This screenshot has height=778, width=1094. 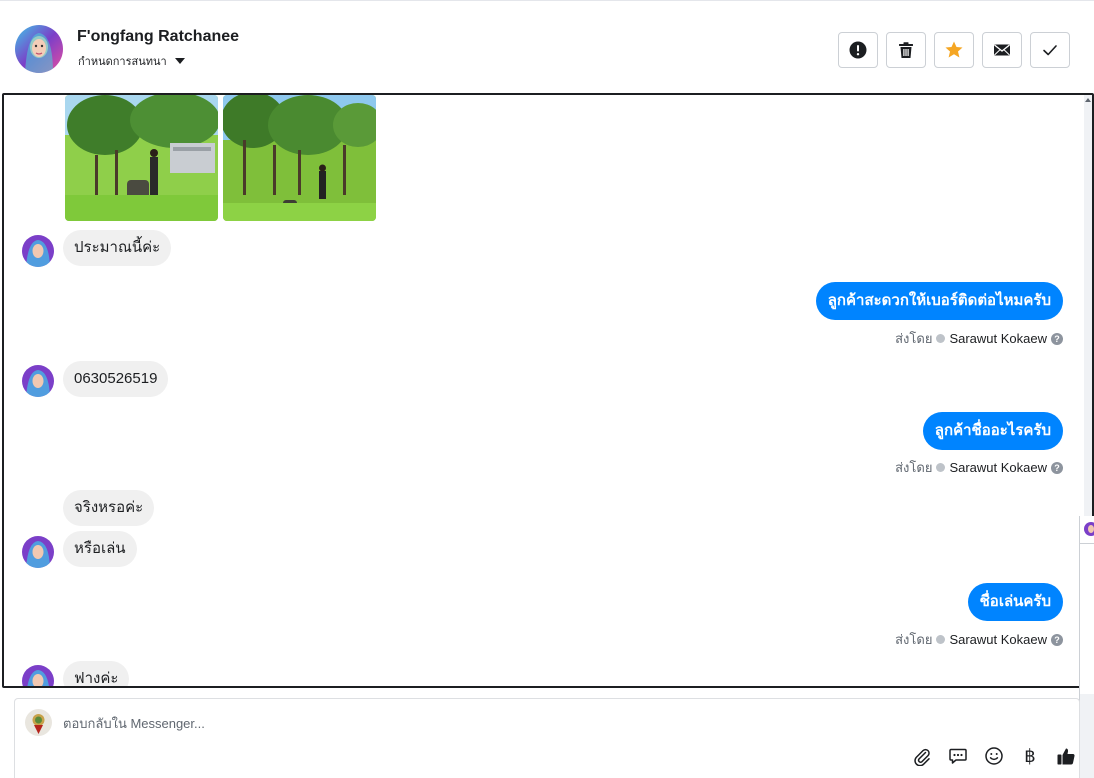 I want to click on thumbs-up-icon, so click(x=1066, y=756).